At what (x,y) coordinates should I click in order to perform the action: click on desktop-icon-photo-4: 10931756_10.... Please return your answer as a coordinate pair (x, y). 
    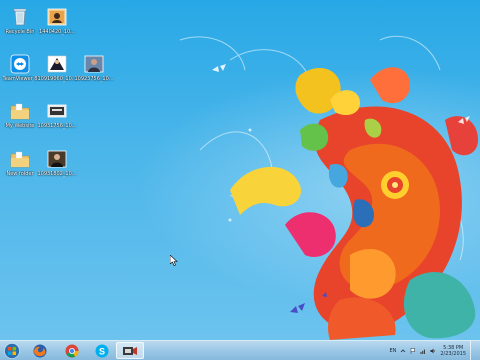
    Looking at the image, I should click on (57, 114).